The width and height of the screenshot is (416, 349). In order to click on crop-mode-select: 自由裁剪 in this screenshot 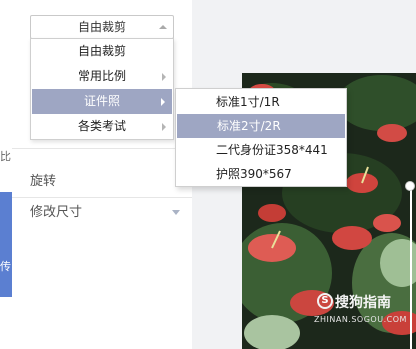, I will do `click(102, 27)`.